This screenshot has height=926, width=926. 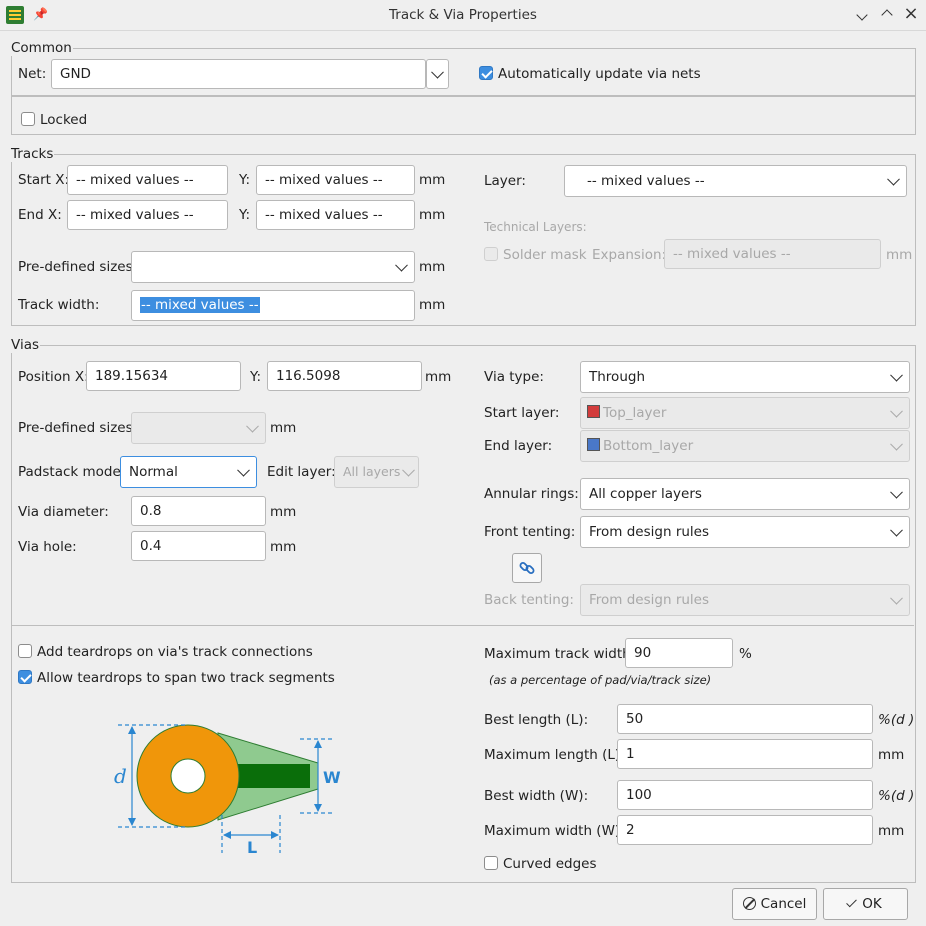 What do you see at coordinates (78, 267) in the screenshot?
I see `predefined-sizes-label: Pre-defined sizes:` at bounding box center [78, 267].